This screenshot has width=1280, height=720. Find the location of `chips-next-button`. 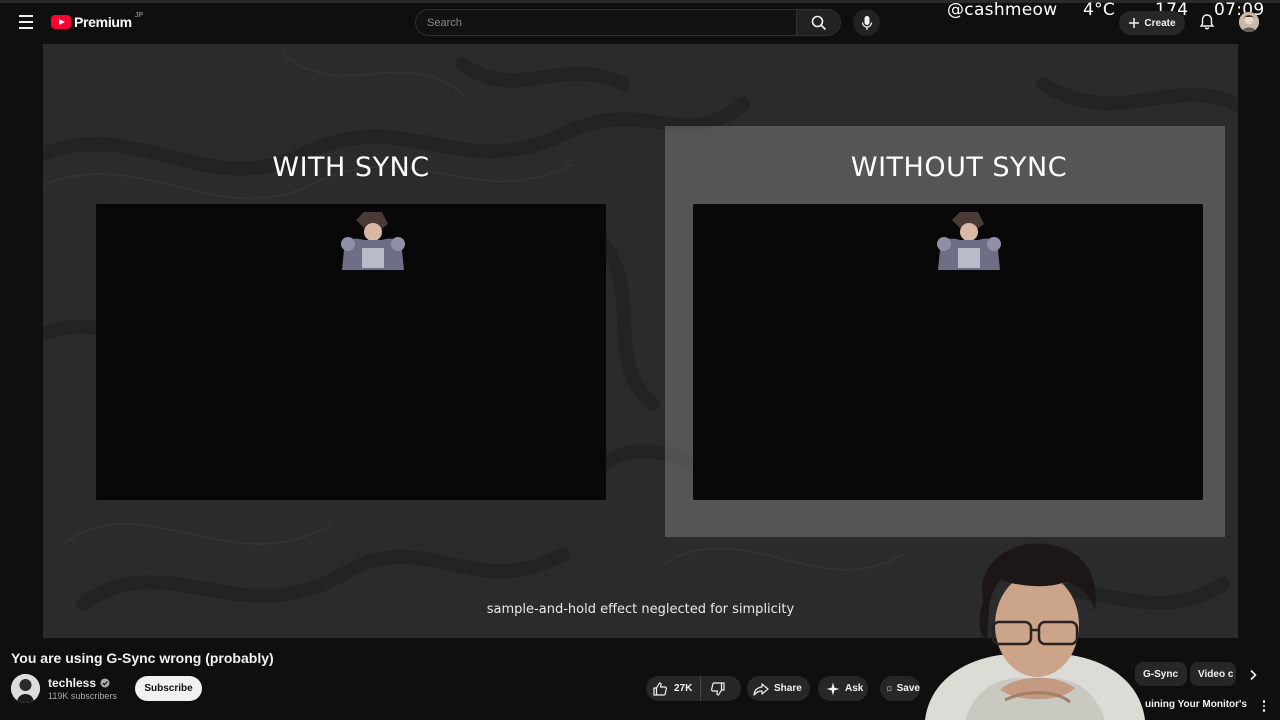

chips-next-button is located at coordinates (1253, 675).